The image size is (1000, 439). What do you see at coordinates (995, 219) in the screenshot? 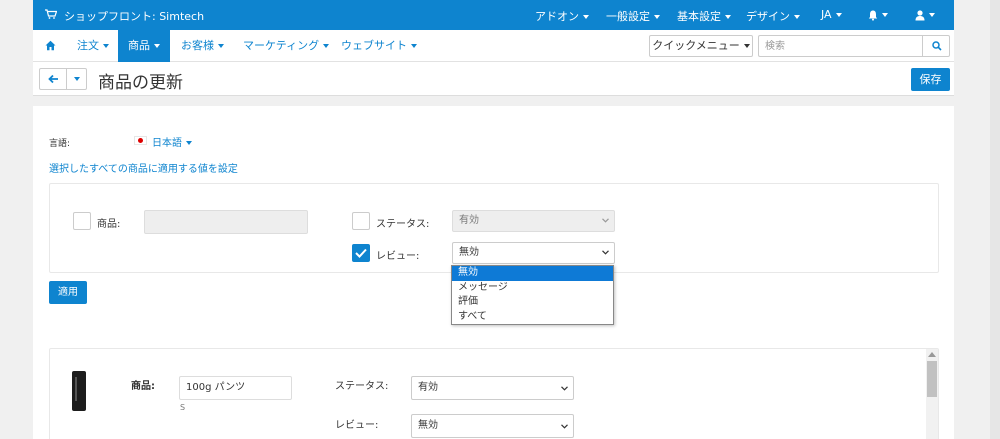
I see `window-edge` at bounding box center [995, 219].